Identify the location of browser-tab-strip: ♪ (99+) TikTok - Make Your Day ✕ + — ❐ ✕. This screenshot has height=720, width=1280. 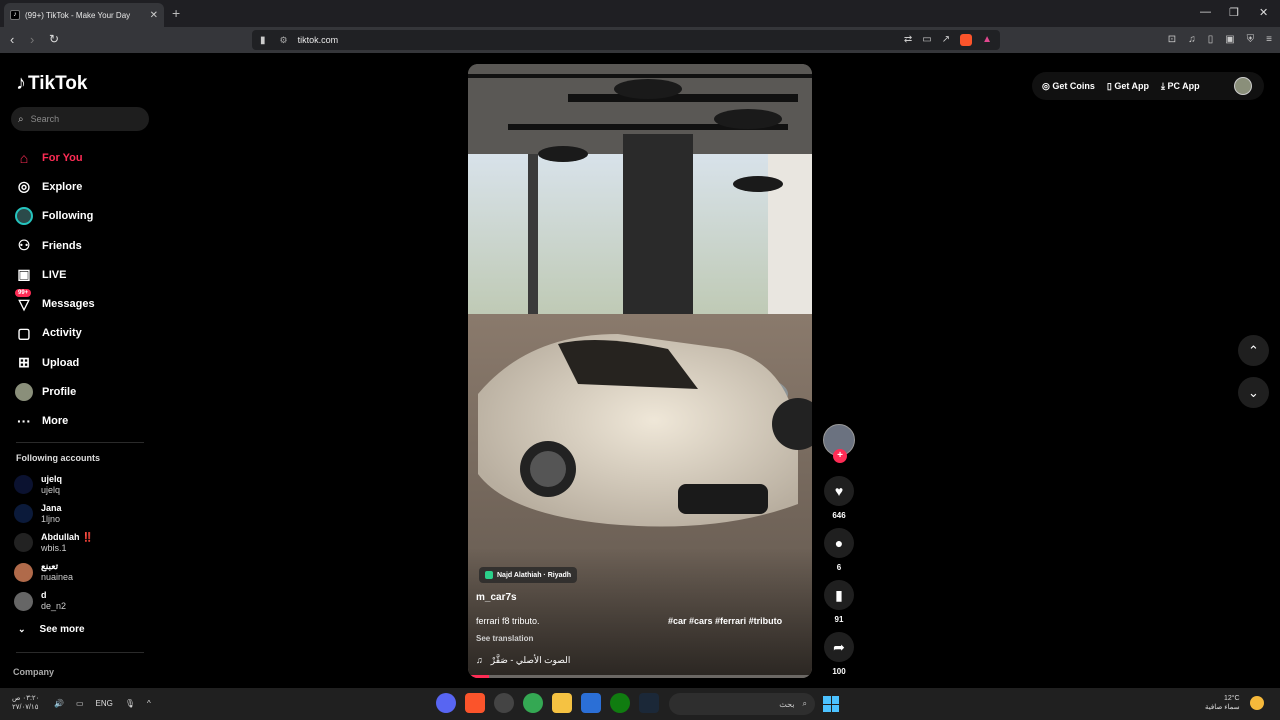
(640, 13).